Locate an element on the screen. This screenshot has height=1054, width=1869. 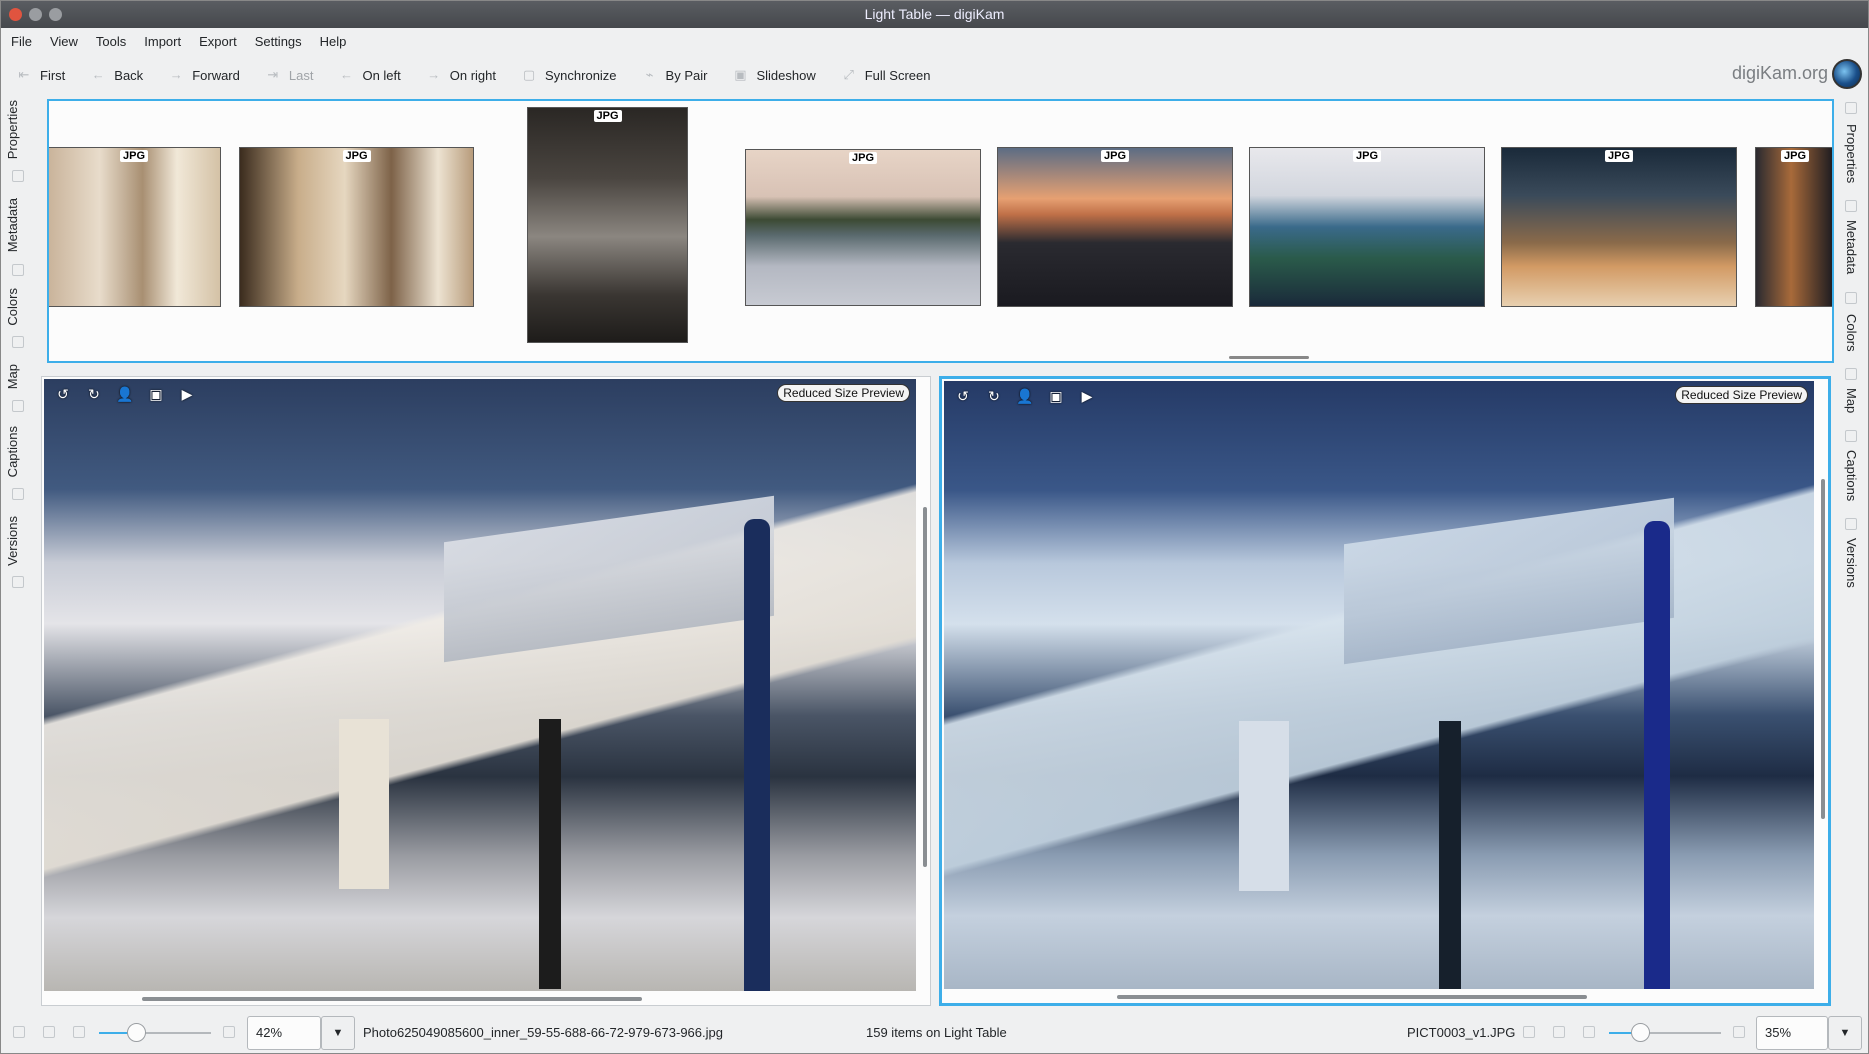
right-tab-colors: Colors is located at coordinates (1851, 333).